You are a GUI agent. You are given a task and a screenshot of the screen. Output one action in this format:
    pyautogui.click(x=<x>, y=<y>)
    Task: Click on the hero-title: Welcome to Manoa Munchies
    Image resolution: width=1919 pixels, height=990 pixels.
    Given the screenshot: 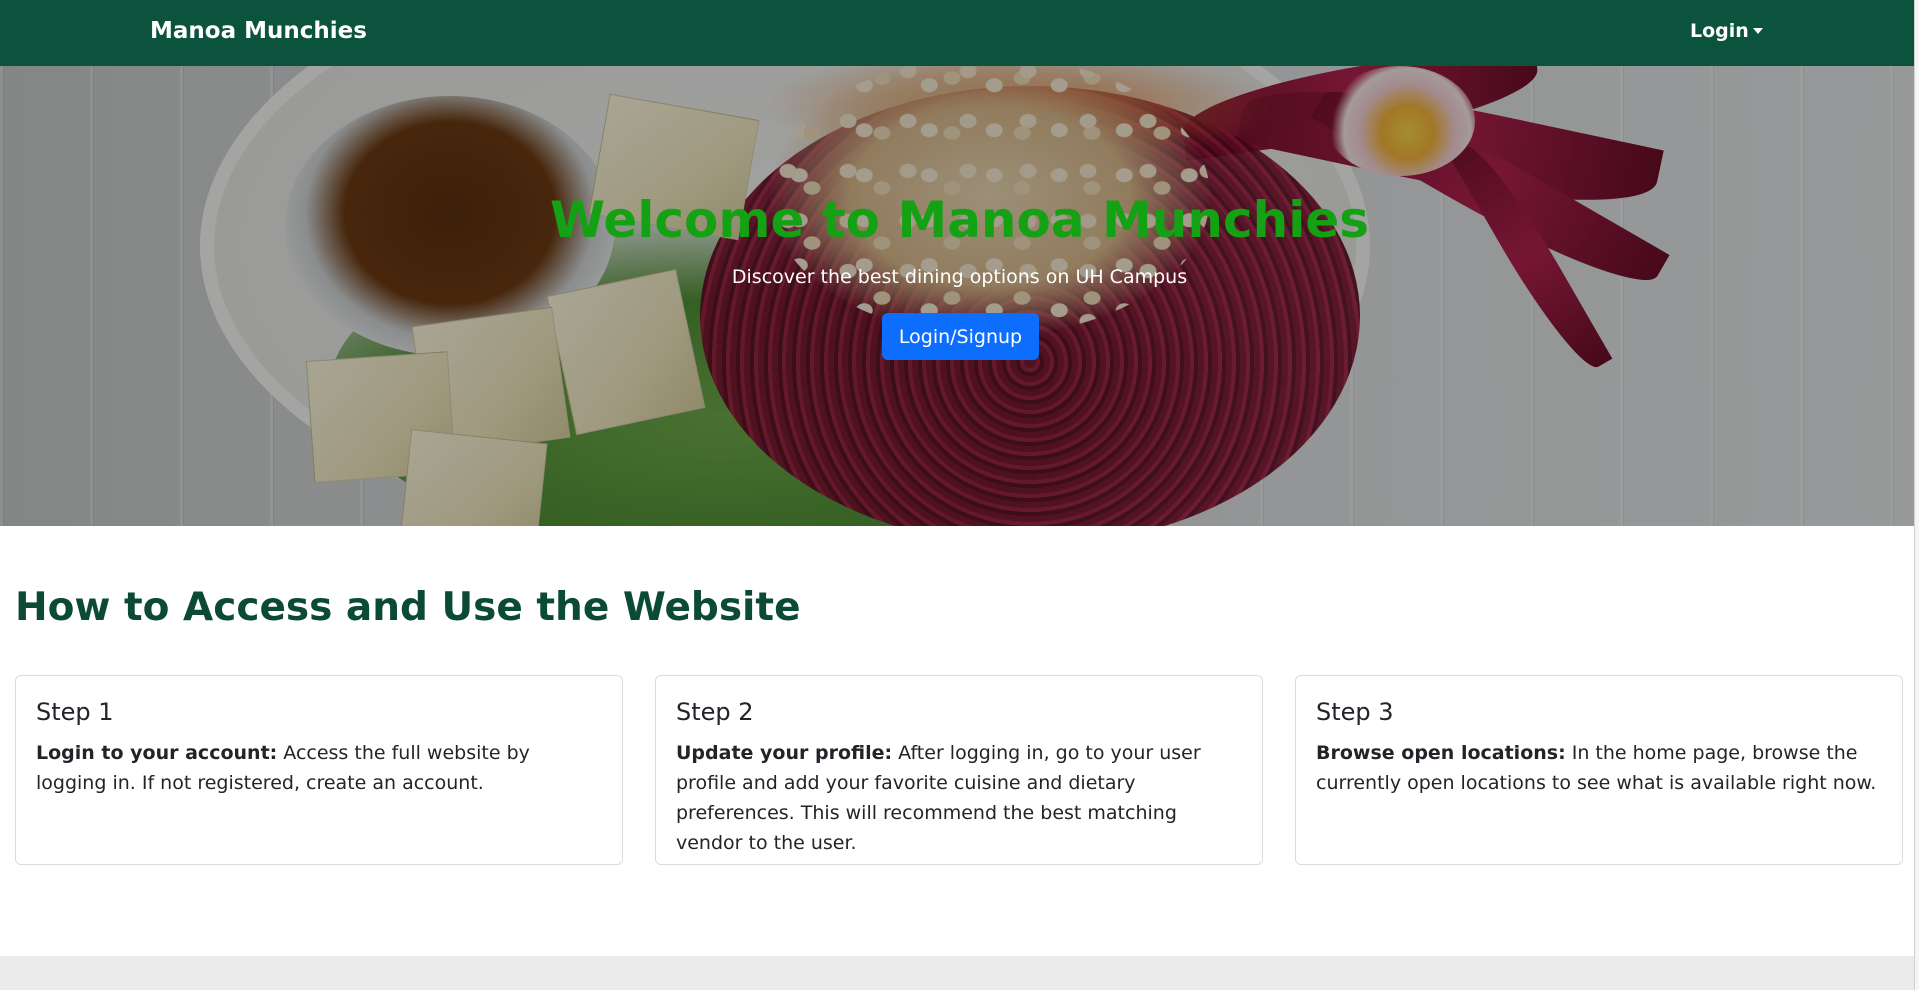 What is the action you would take?
    pyautogui.click(x=959, y=220)
    